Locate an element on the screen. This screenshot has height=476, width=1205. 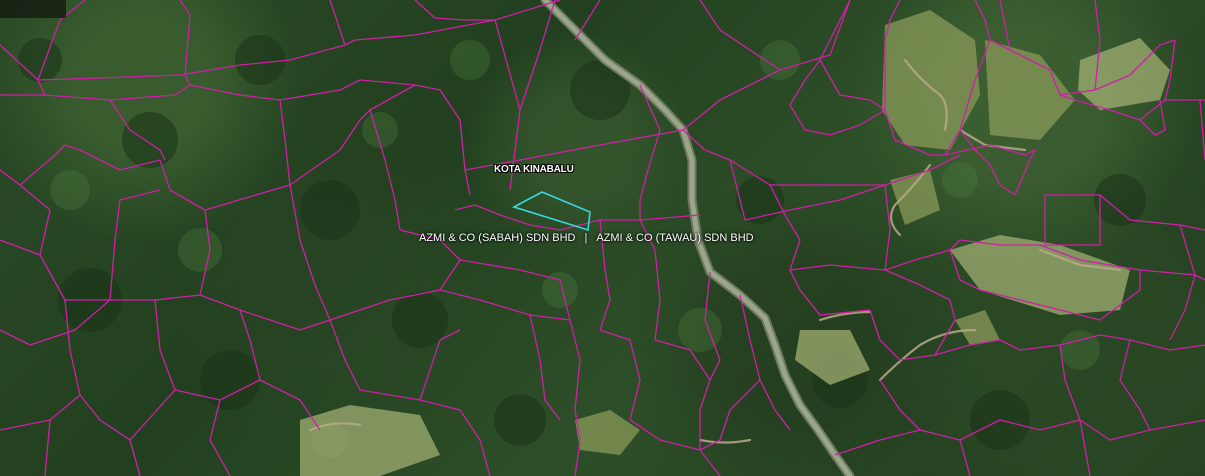
map-corner-overlay is located at coordinates (33, 9).